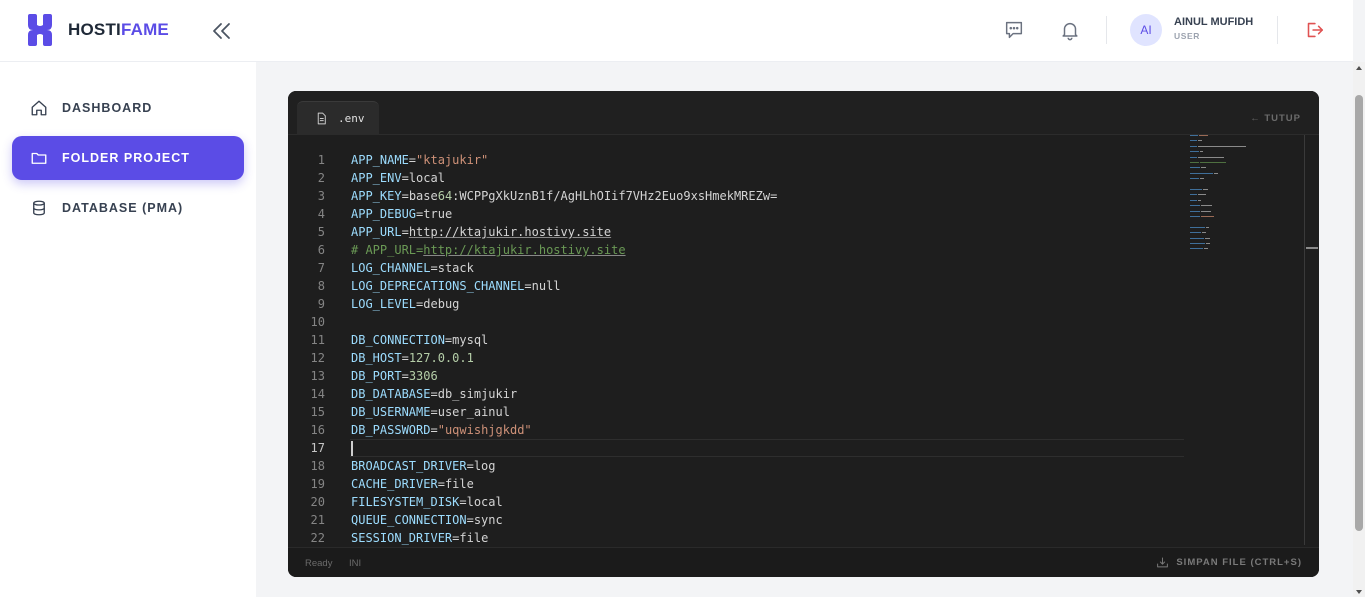 Image resolution: width=1365 pixels, height=597 pixels. I want to click on line-number: 14, so click(317, 394).